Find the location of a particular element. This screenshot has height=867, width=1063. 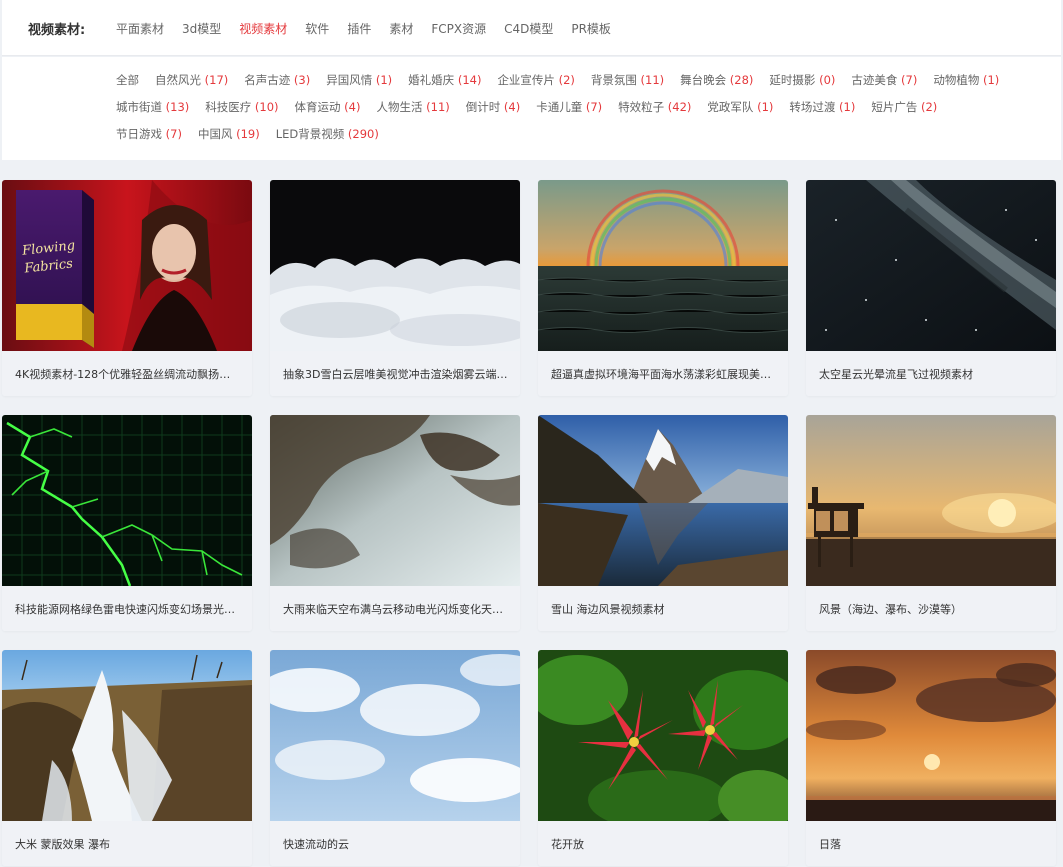

tag-link: LED背景视频 (290) is located at coordinates (327, 134).